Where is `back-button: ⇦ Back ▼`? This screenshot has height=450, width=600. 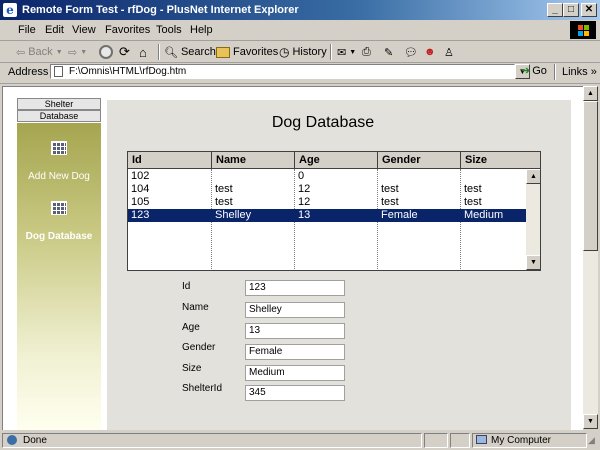
back-button: ⇦ Back ▼ is located at coordinates (39, 52).